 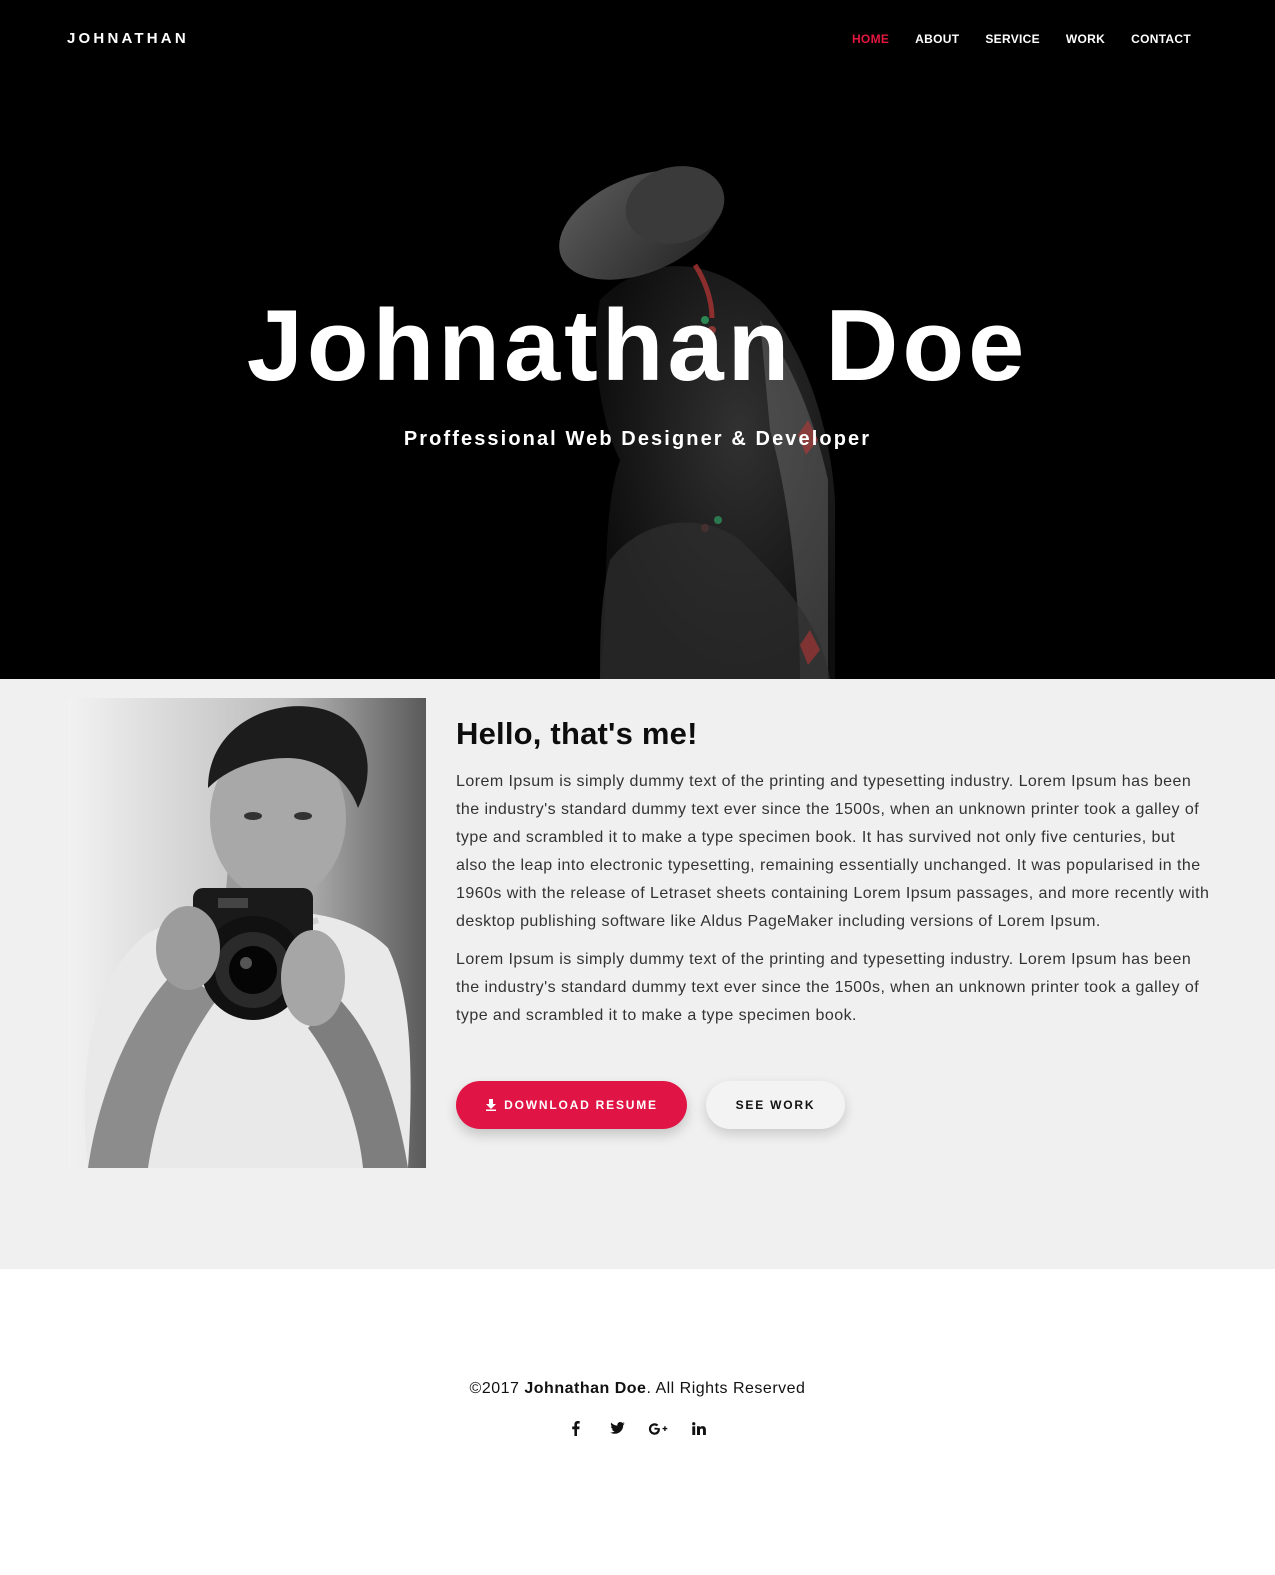 I want to click on nav-item-contact: CONTACT, so click(x=1161, y=39).